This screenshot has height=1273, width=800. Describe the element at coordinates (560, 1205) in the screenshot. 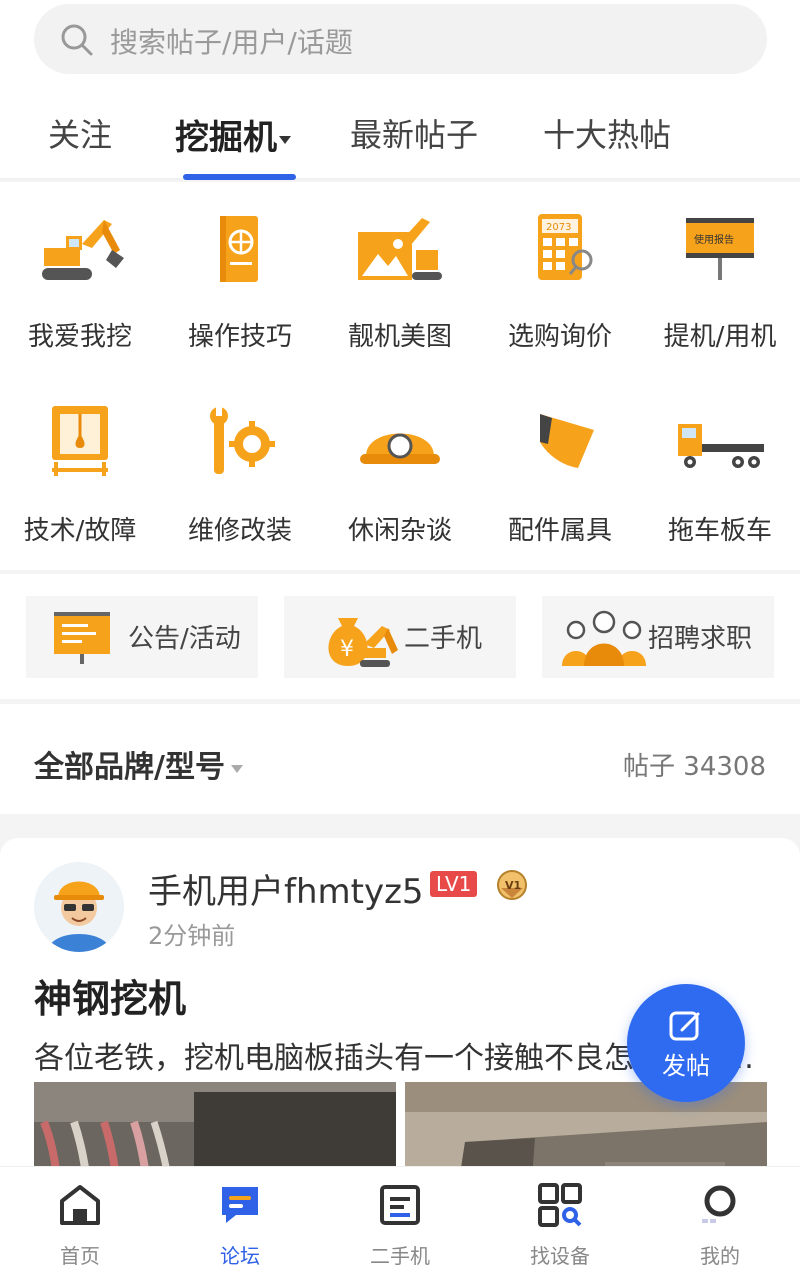

I see `find-equipment-icon` at that location.